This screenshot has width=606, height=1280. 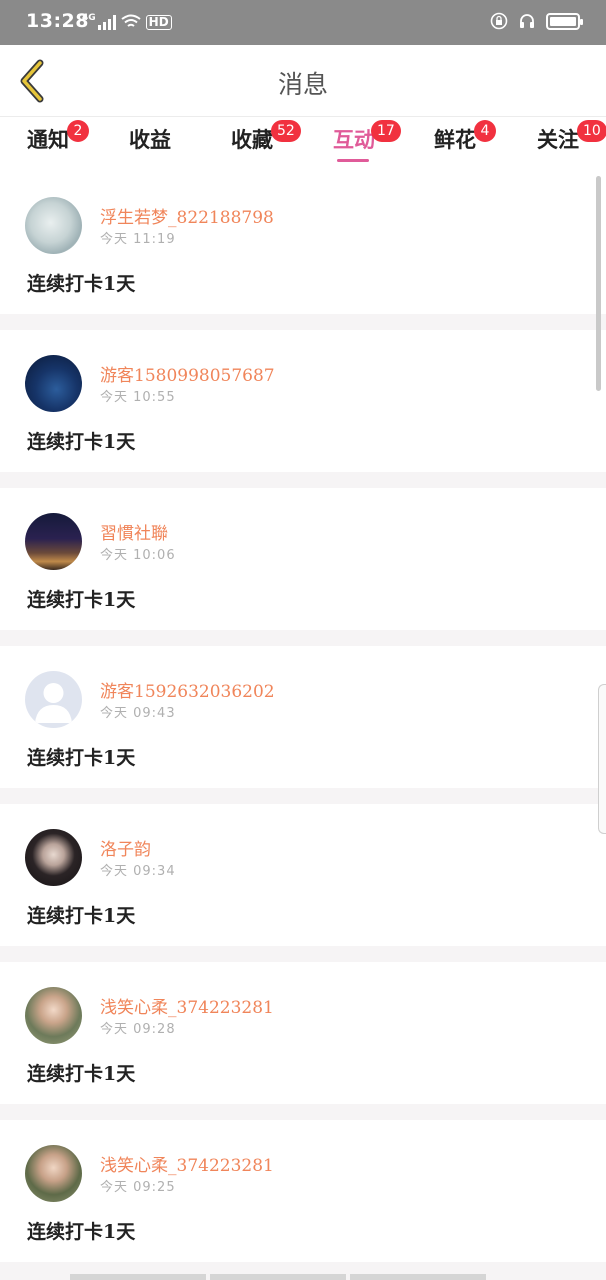 What do you see at coordinates (138, 713) in the screenshot?
I see `timestamp: 今天 09:43` at bounding box center [138, 713].